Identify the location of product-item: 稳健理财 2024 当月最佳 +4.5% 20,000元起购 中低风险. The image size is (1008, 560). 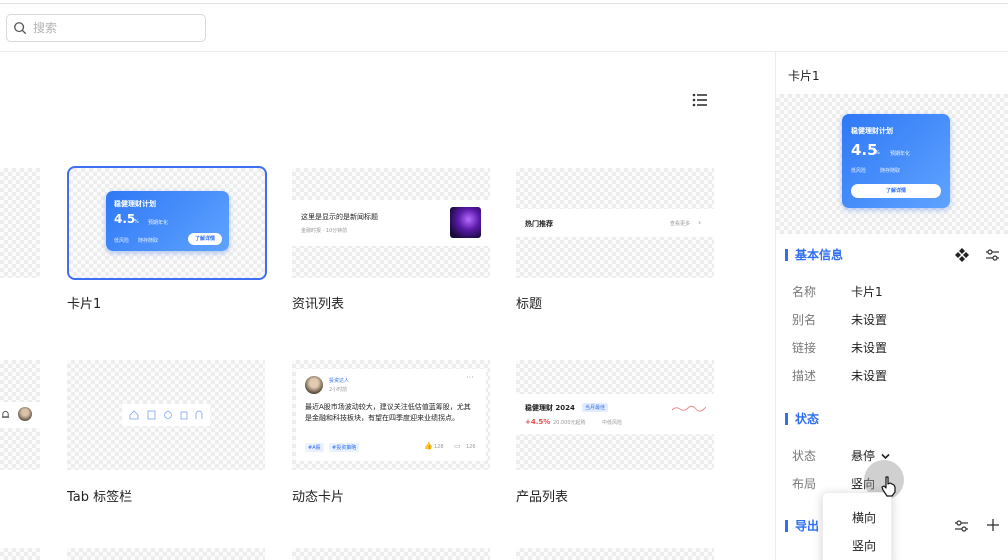
(615, 414).